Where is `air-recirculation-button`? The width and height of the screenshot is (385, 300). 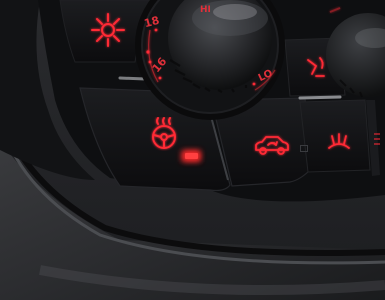 air-recirculation-button is located at coordinates (272, 145).